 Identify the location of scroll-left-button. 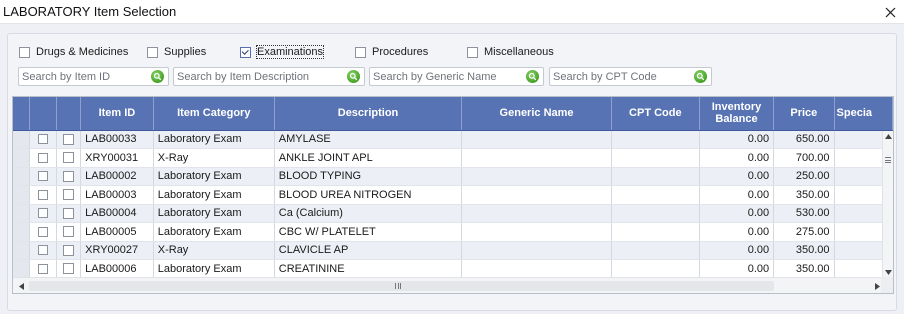
(21, 286).